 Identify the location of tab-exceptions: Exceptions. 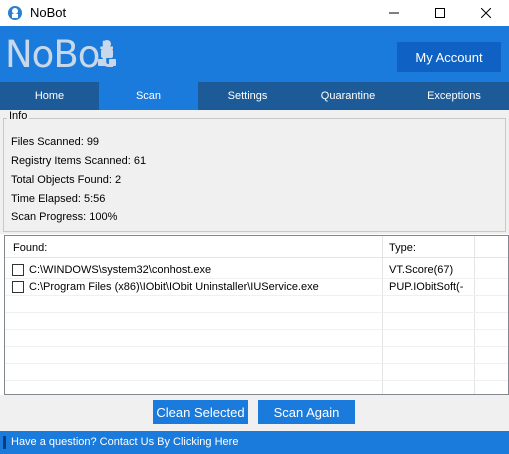
(454, 96).